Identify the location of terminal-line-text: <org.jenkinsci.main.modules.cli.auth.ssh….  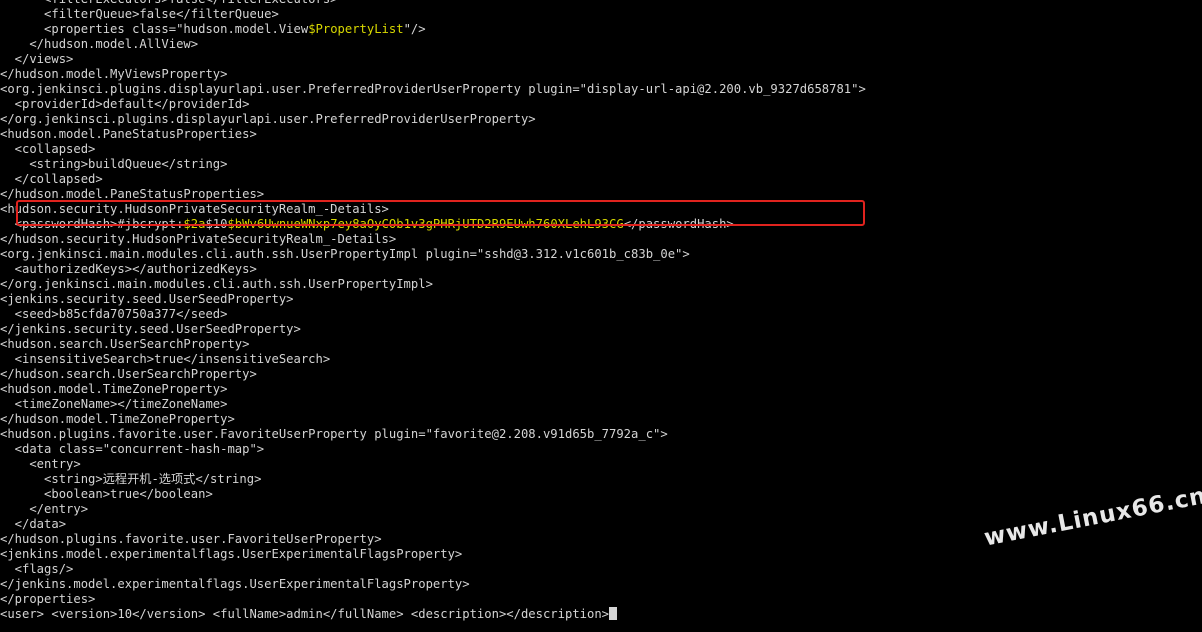
(345, 254).